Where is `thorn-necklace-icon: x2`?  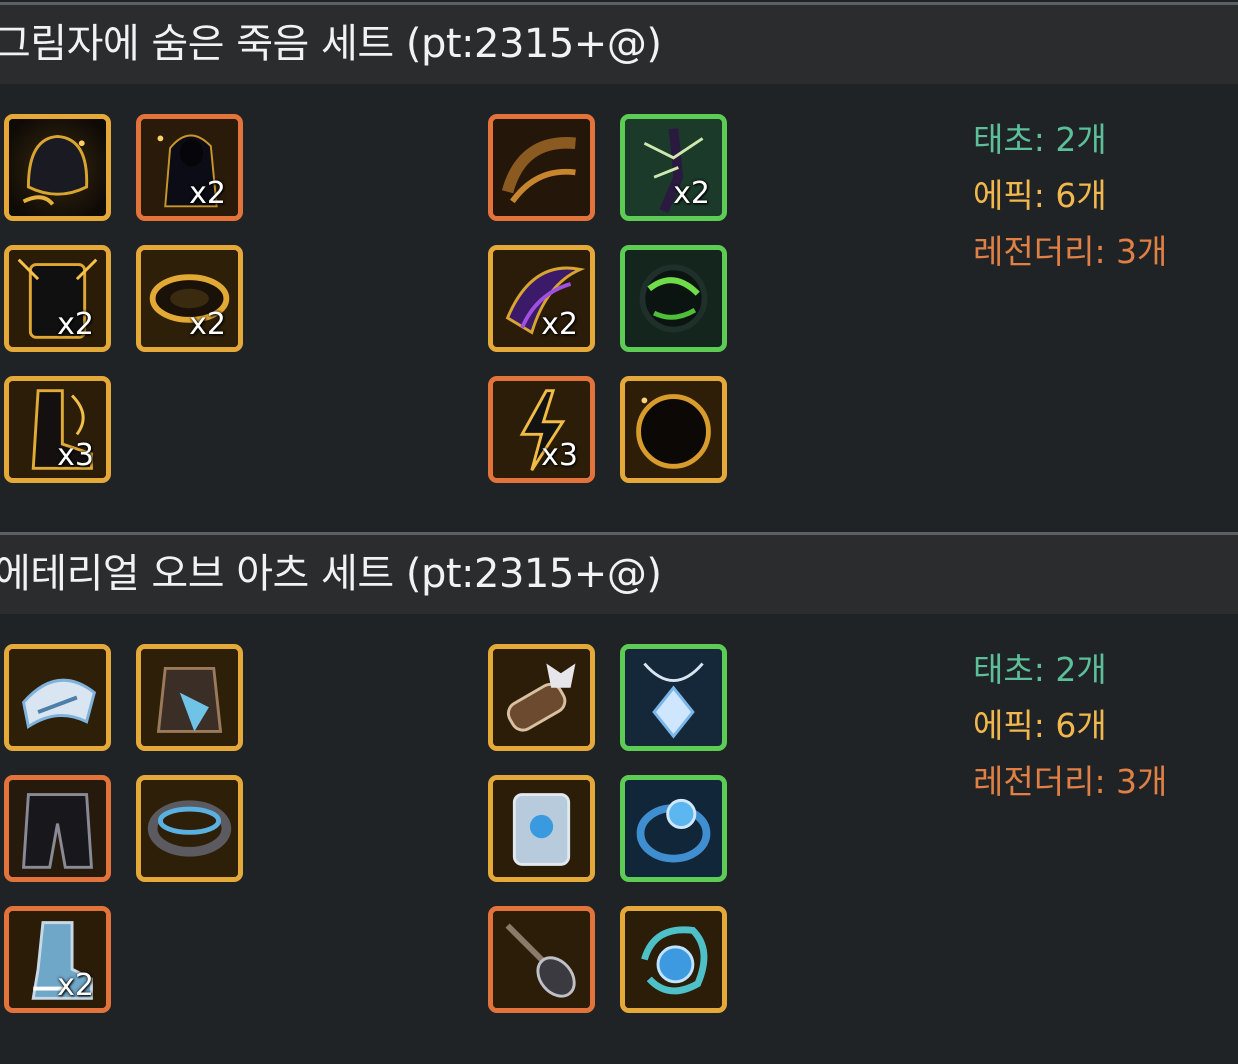
thorn-necklace-icon: x2 is located at coordinates (673, 167).